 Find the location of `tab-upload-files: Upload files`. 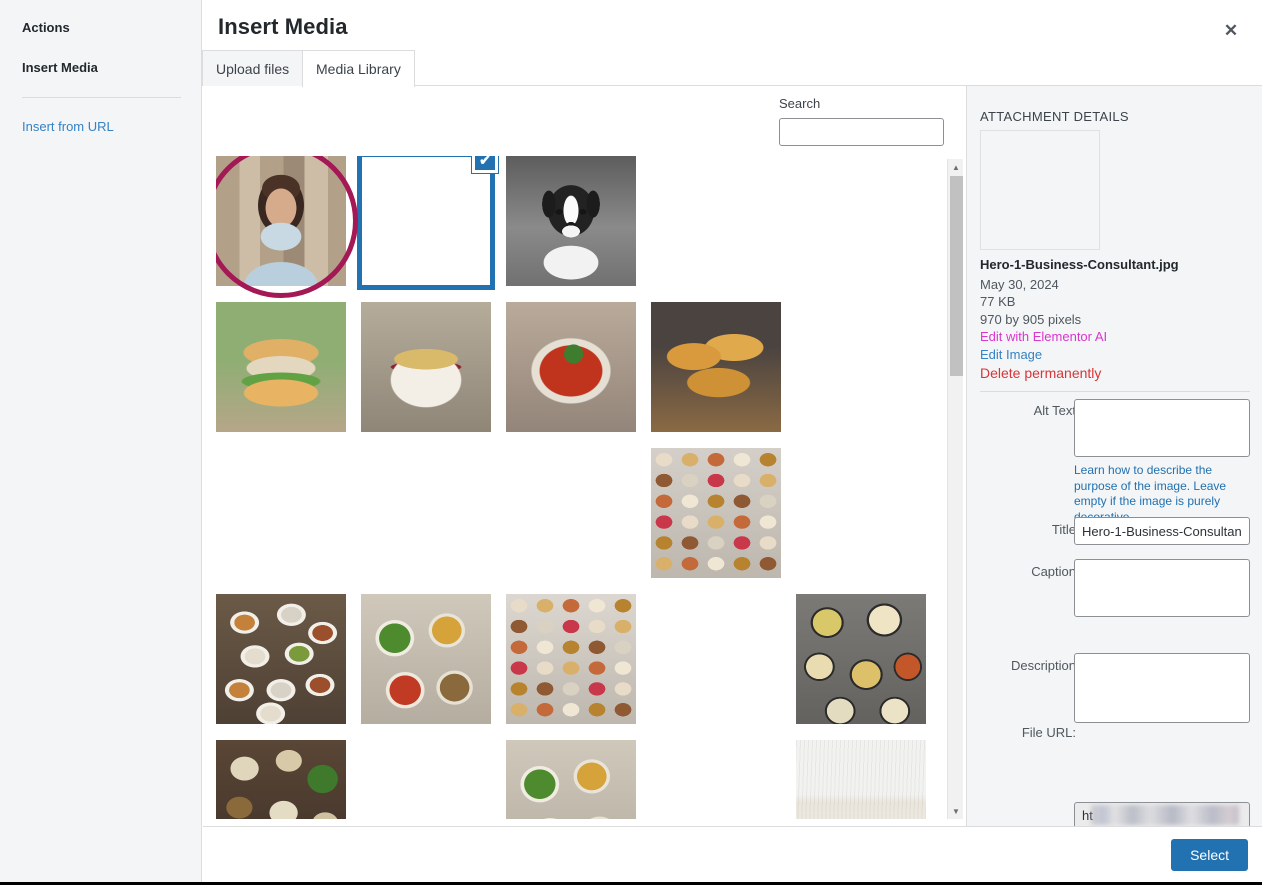

tab-upload-files: Upload files is located at coordinates (253, 68).